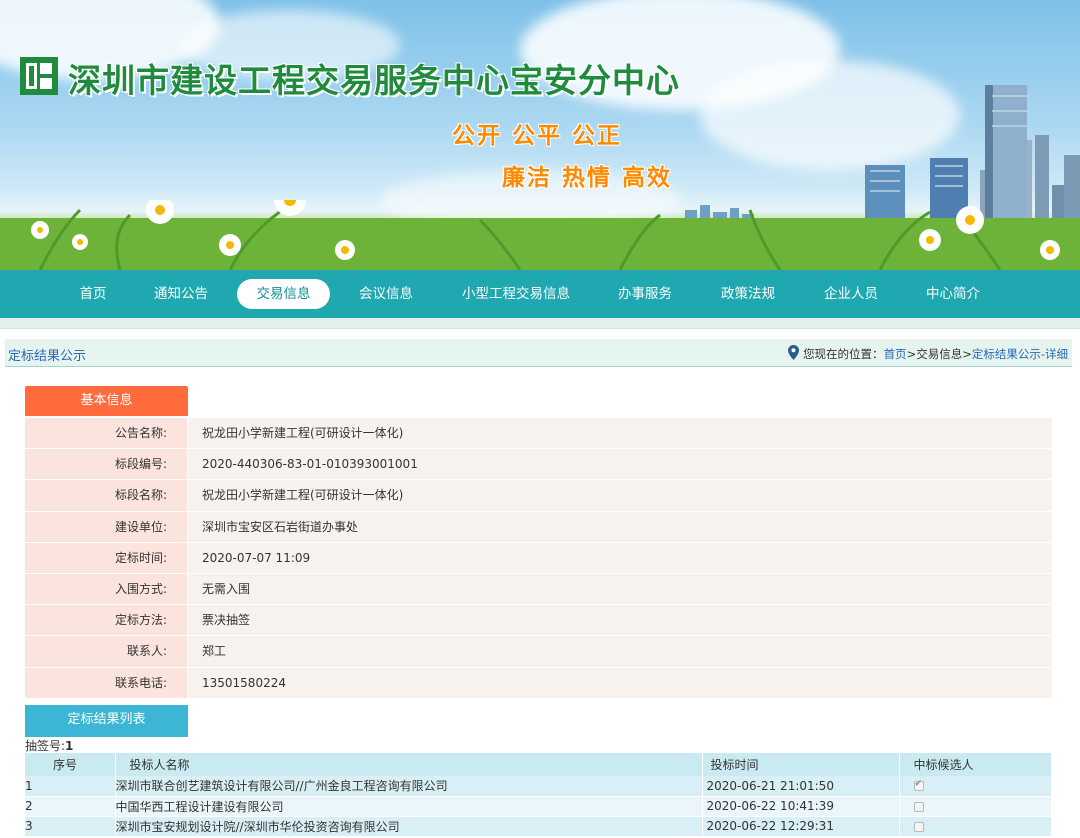 This screenshot has height=838, width=1080. What do you see at coordinates (70, 826) in the screenshot?
I see `cell-no: 3` at bounding box center [70, 826].